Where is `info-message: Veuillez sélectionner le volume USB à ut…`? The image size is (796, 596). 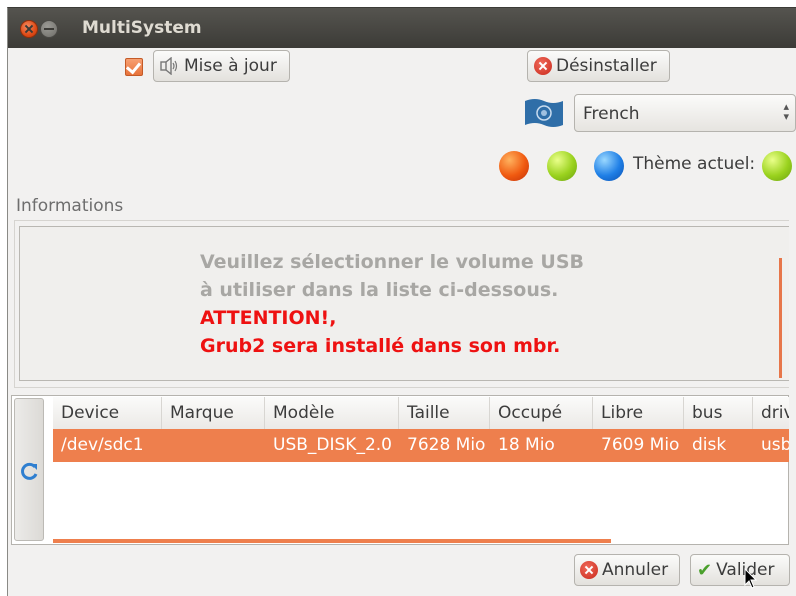
info-message: Veuillez sélectionner le volume USB à ut… is located at coordinates (392, 304).